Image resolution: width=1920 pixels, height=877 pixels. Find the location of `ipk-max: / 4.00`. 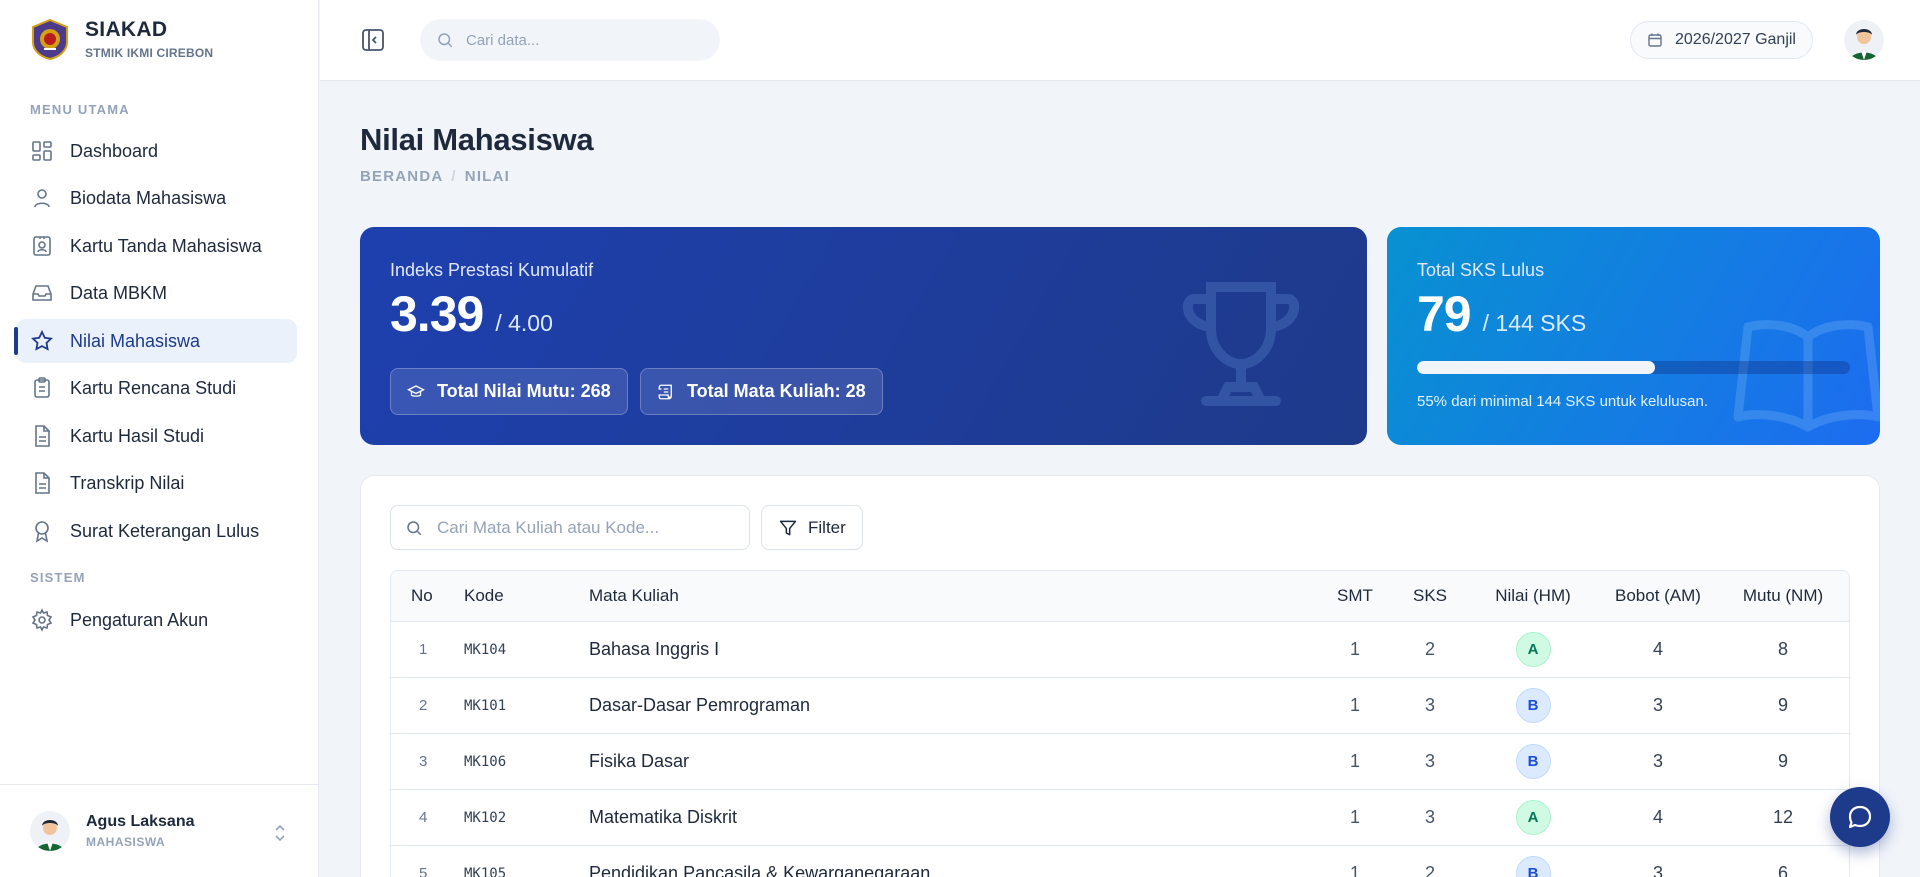

ipk-max: / 4.00 is located at coordinates (524, 323).